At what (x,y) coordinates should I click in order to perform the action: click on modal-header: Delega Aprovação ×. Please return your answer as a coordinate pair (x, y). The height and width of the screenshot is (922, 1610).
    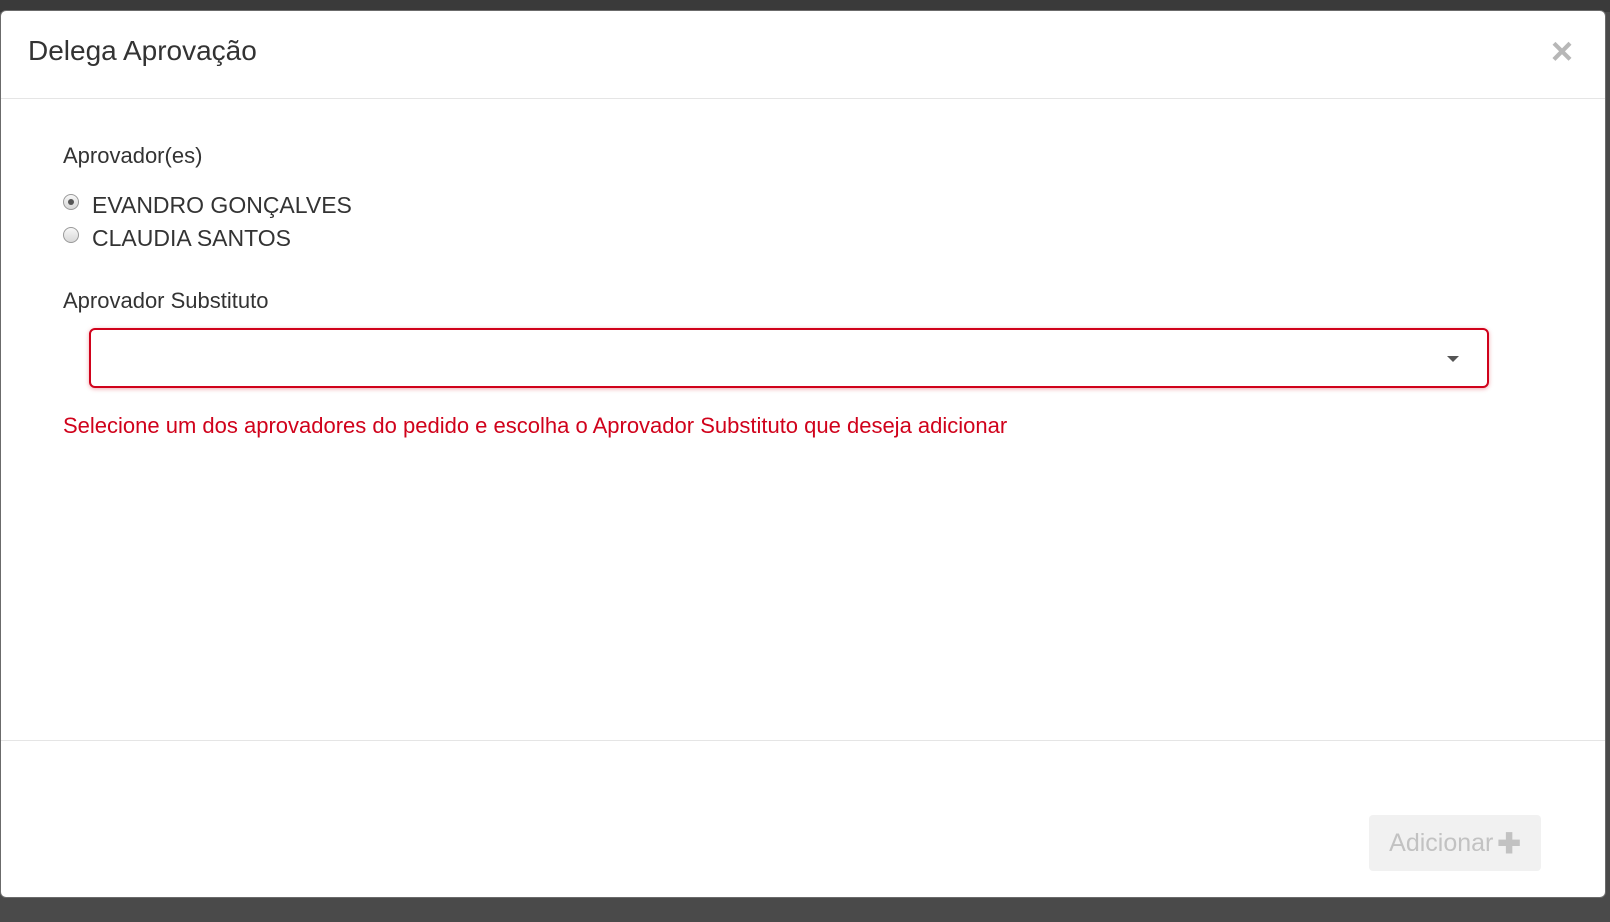
    Looking at the image, I should click on (803, 55).